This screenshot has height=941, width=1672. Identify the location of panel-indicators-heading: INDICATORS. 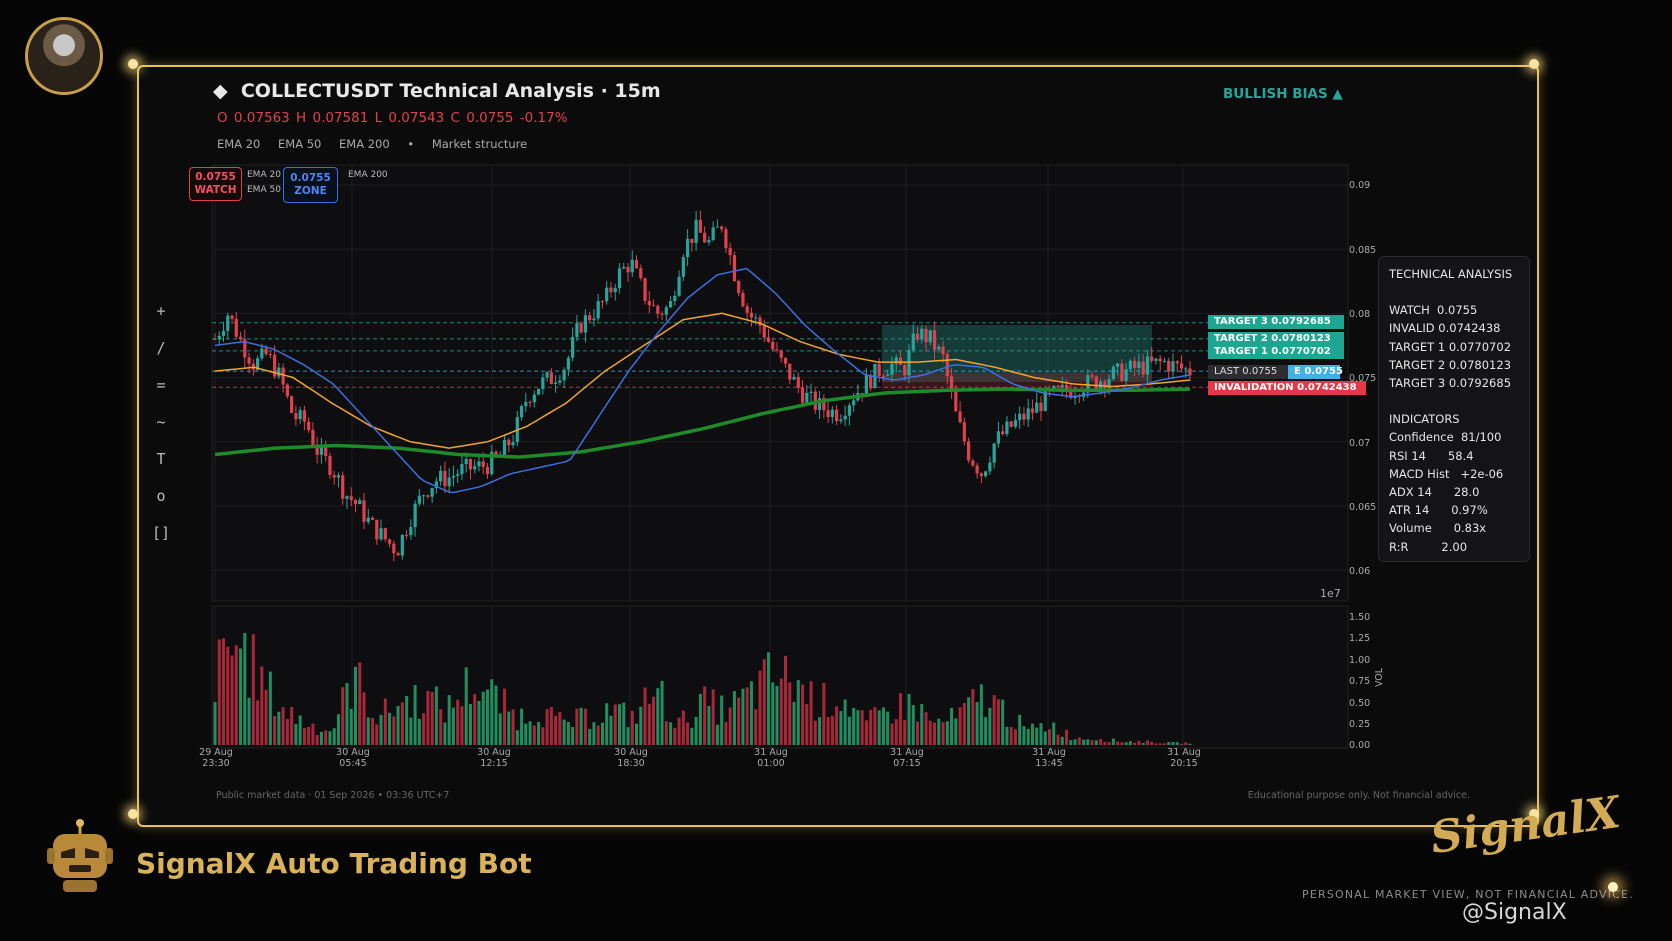
(1424, 419).